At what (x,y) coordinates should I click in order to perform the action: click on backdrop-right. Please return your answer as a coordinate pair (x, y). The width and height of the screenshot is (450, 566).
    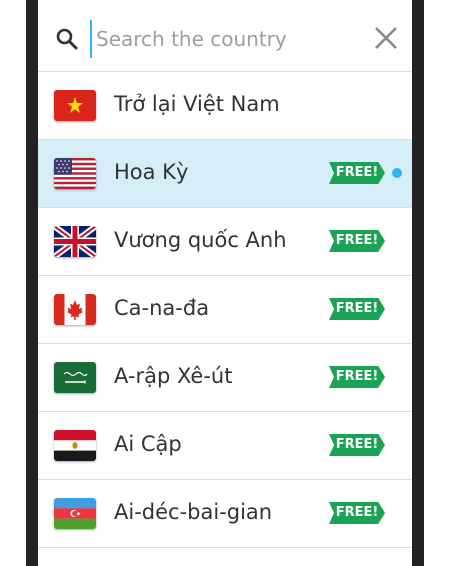
    Looking at the image, I should click on (437, 283).